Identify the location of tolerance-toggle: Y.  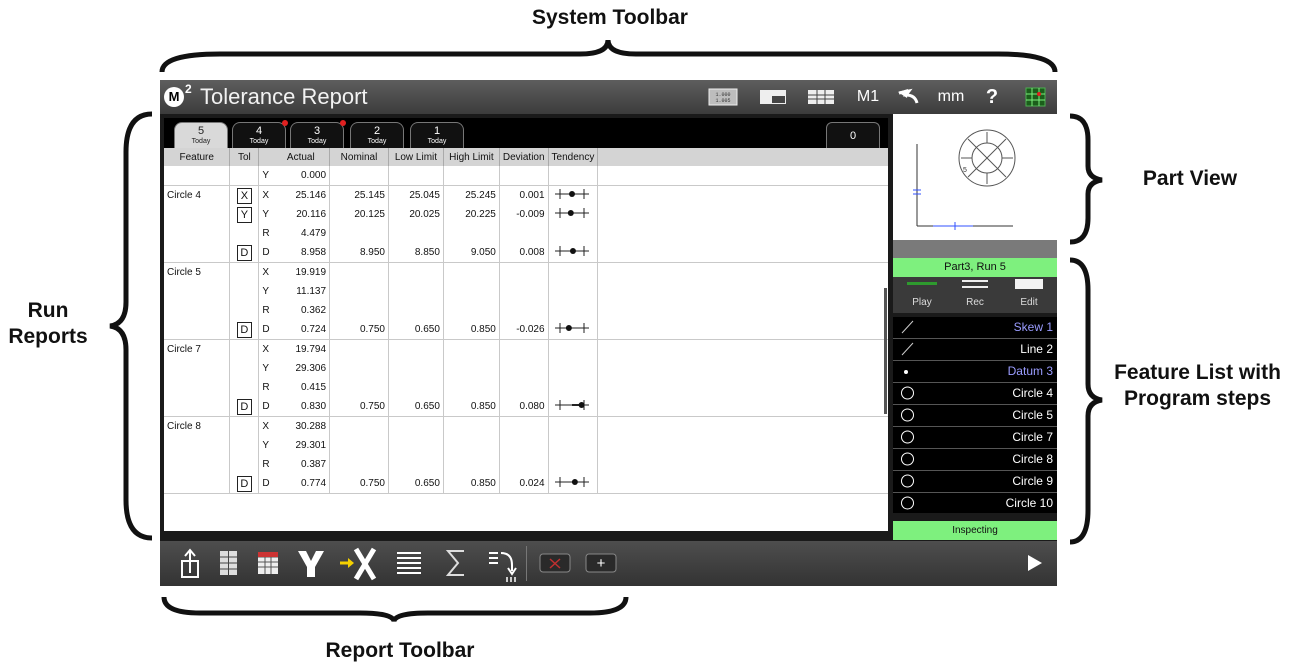
(244, 214).